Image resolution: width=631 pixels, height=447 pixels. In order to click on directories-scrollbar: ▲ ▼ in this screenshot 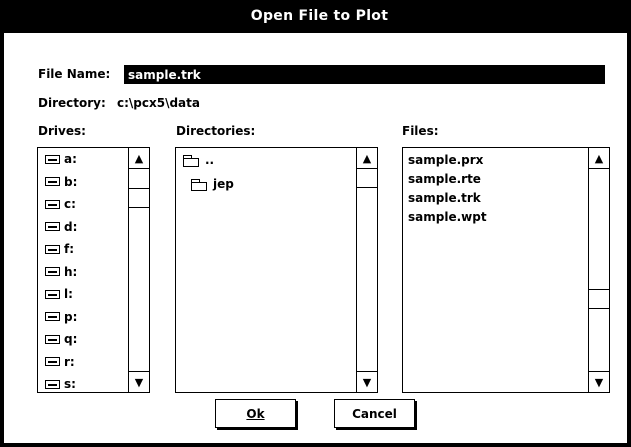, I will do `click(366, 270)`.